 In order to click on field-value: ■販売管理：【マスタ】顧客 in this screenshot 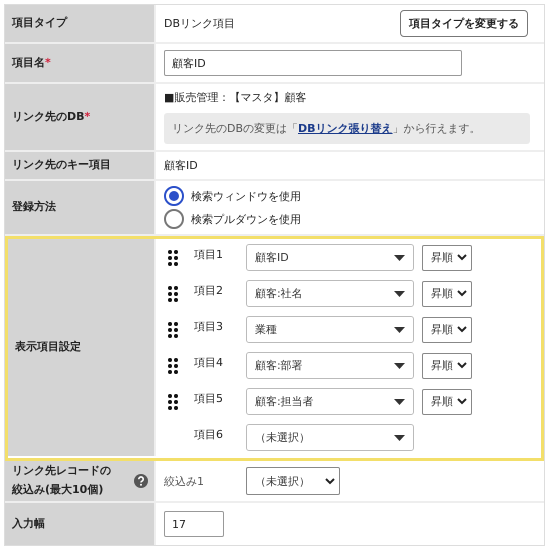, I will do `click(235, 97)`.